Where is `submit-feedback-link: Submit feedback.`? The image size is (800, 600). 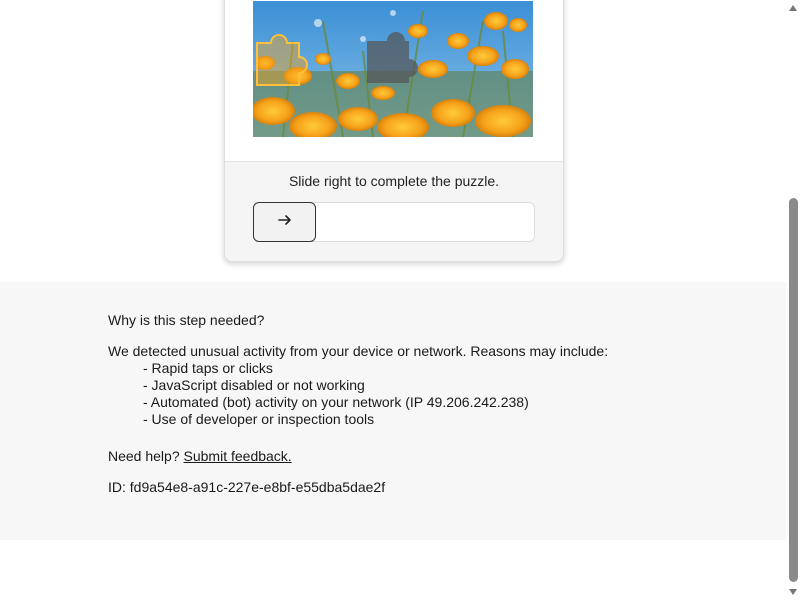
submit-feedback-link: Submit feedback. is located at coordinates (238, 456).